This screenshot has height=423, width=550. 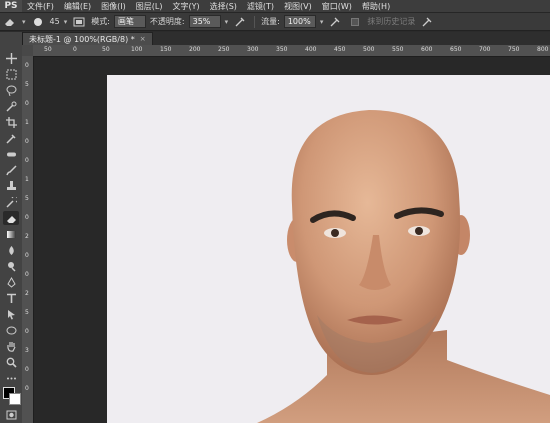 I want to click on separator, so click(x=255, y=21).